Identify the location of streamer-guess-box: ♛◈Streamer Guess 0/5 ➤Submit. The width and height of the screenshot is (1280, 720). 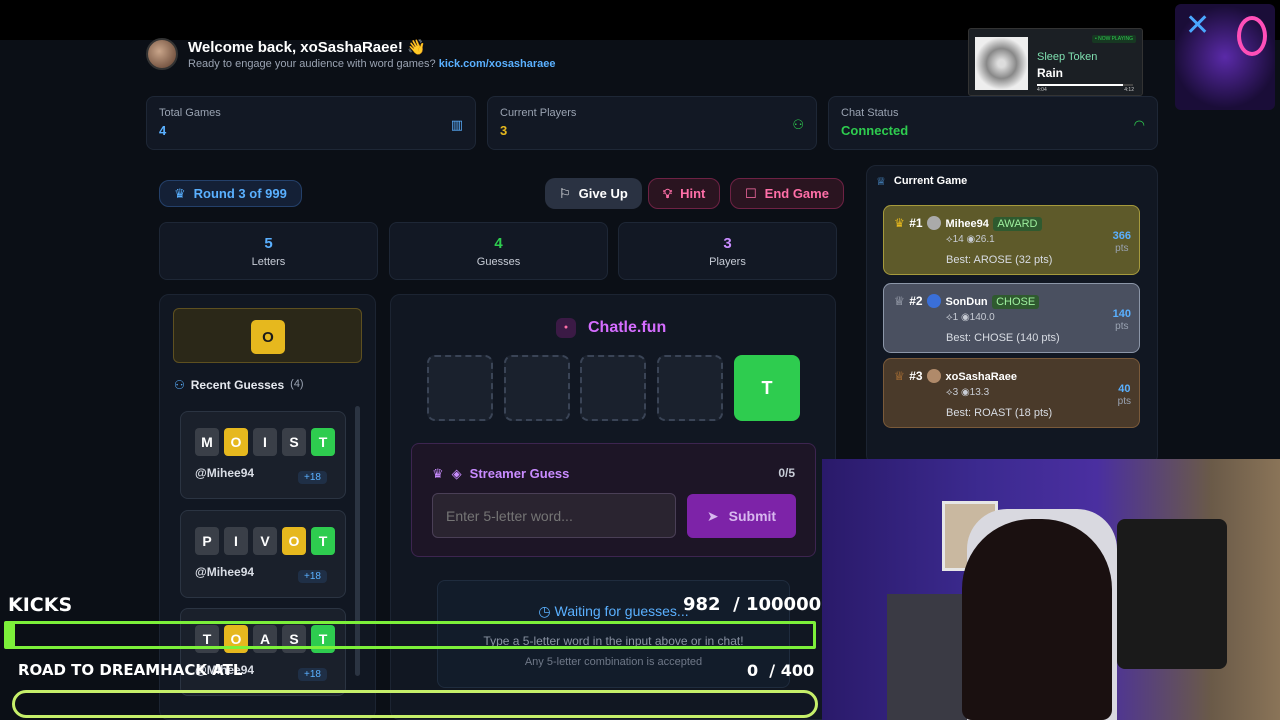
(613, 500).